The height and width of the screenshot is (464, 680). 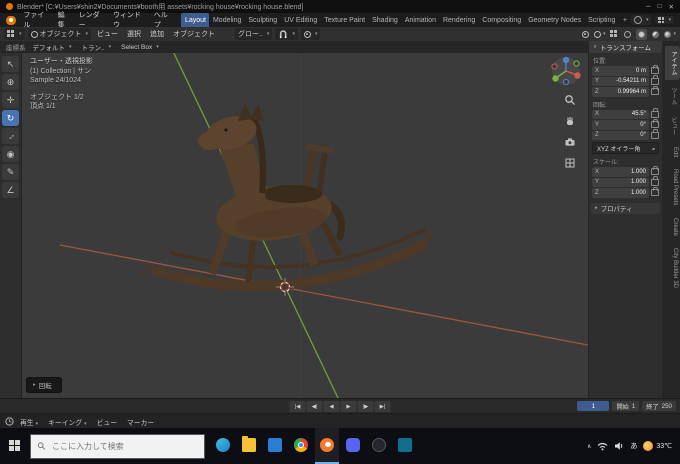 What do you see at coordinates (249, 446) in the screenshot?
I see `taskbar-app-explorer` at bounding box center [249, 446].